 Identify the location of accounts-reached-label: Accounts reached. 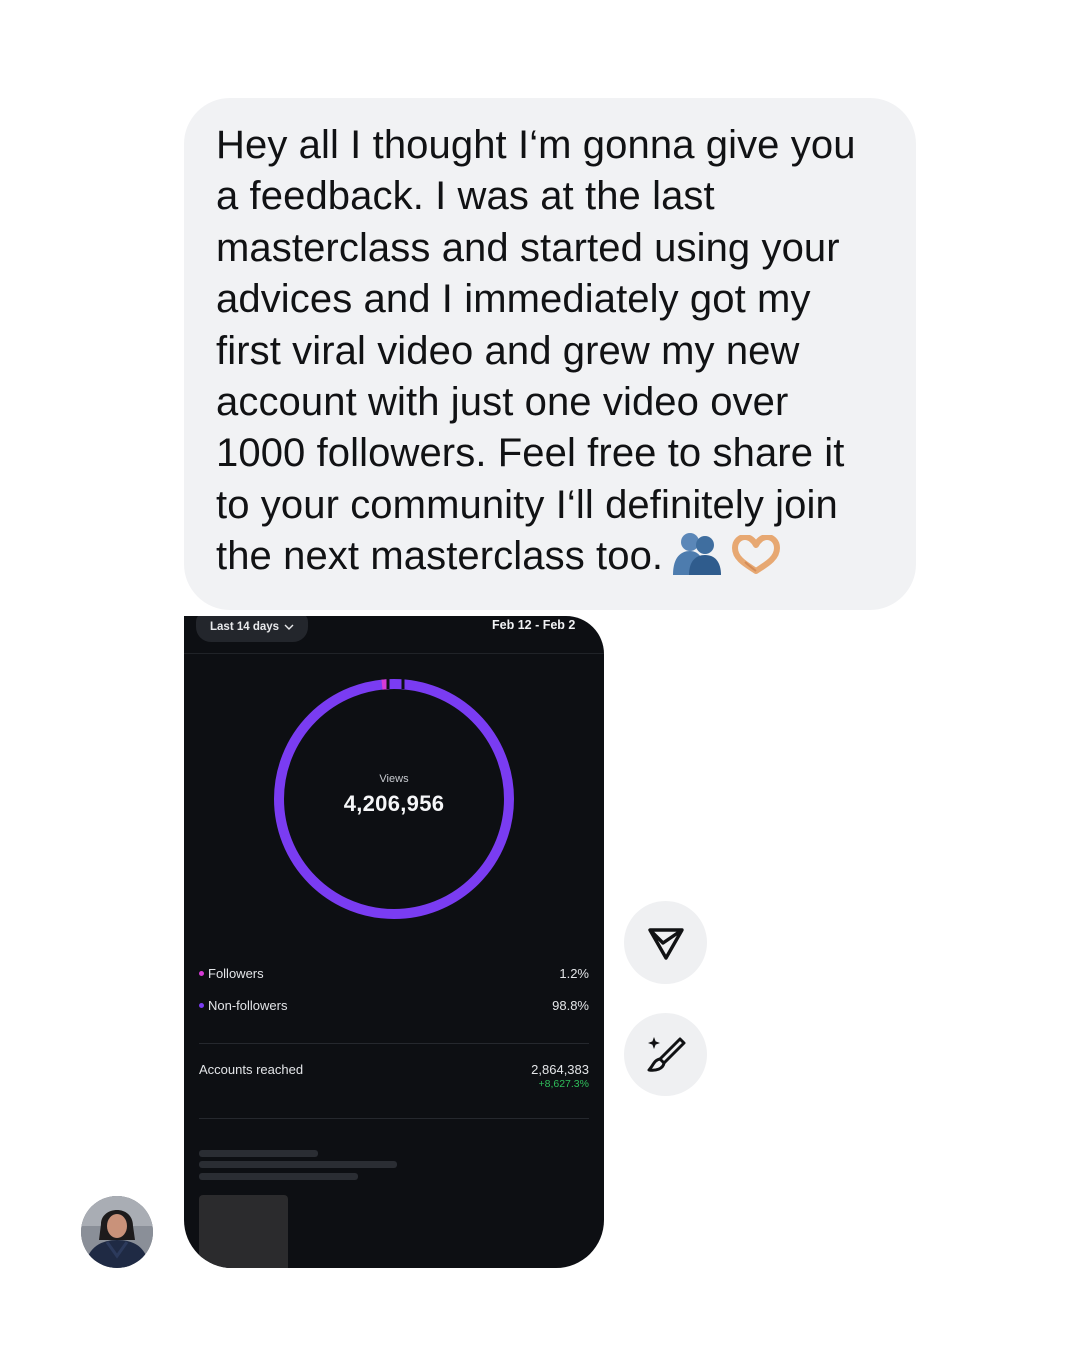
(251, 1069).